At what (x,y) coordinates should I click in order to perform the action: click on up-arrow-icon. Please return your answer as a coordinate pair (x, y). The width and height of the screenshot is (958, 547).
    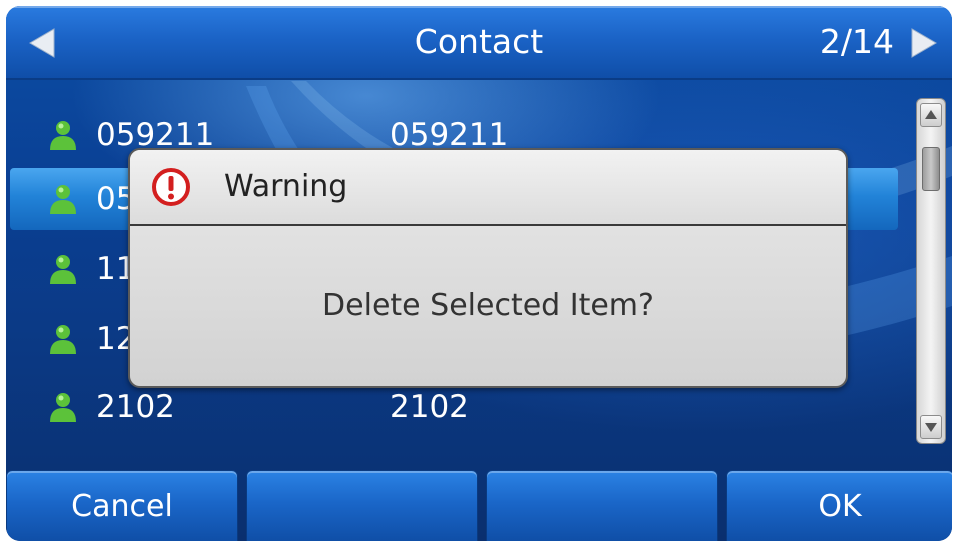
    Looking at the image, I should click on (931, 114).